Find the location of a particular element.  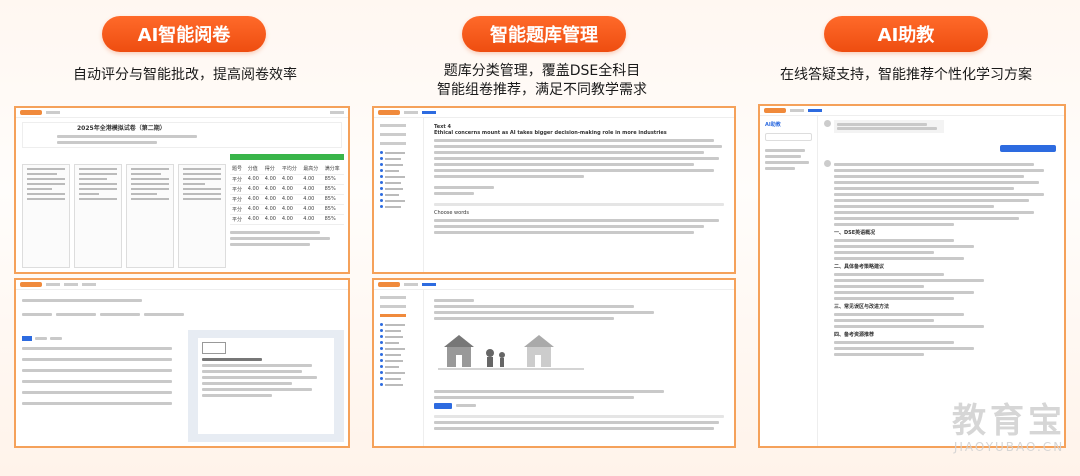

description-line: 自动评分与智能批改，提高阅卷效率 is located at coordinates (185, 75).